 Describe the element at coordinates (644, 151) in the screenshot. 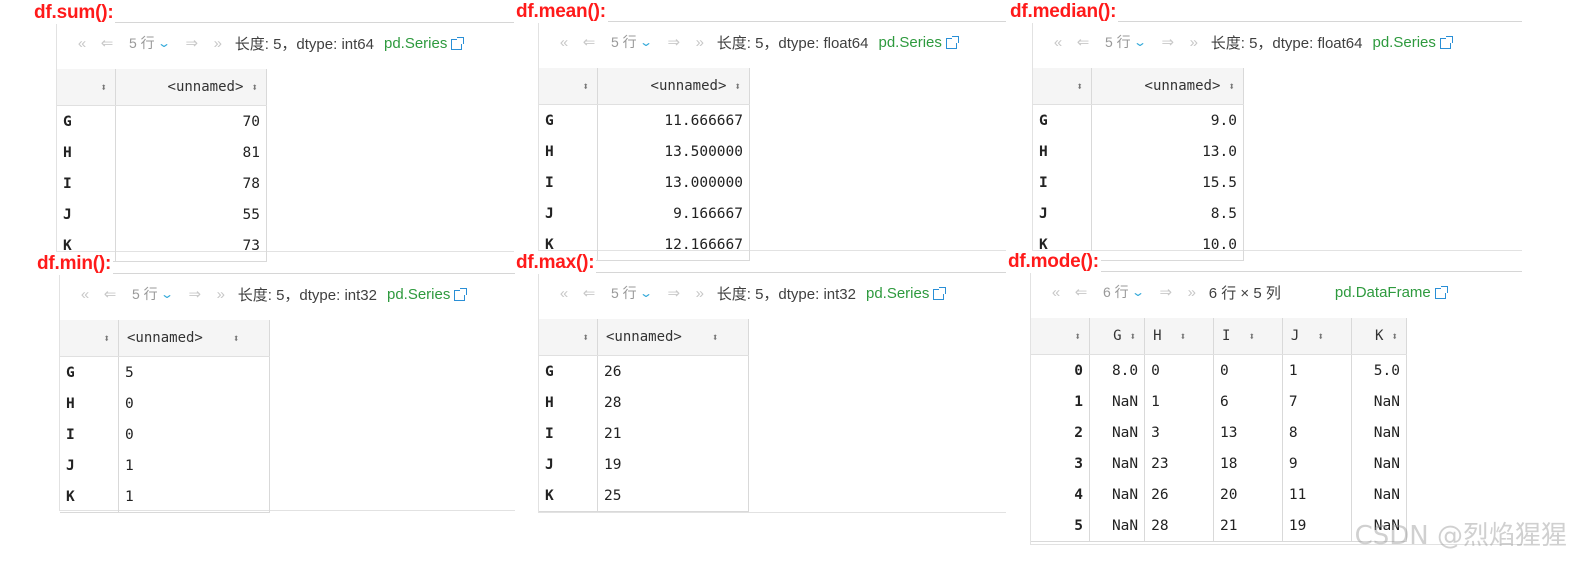

I see `table-row: H 13.500000` at that location.